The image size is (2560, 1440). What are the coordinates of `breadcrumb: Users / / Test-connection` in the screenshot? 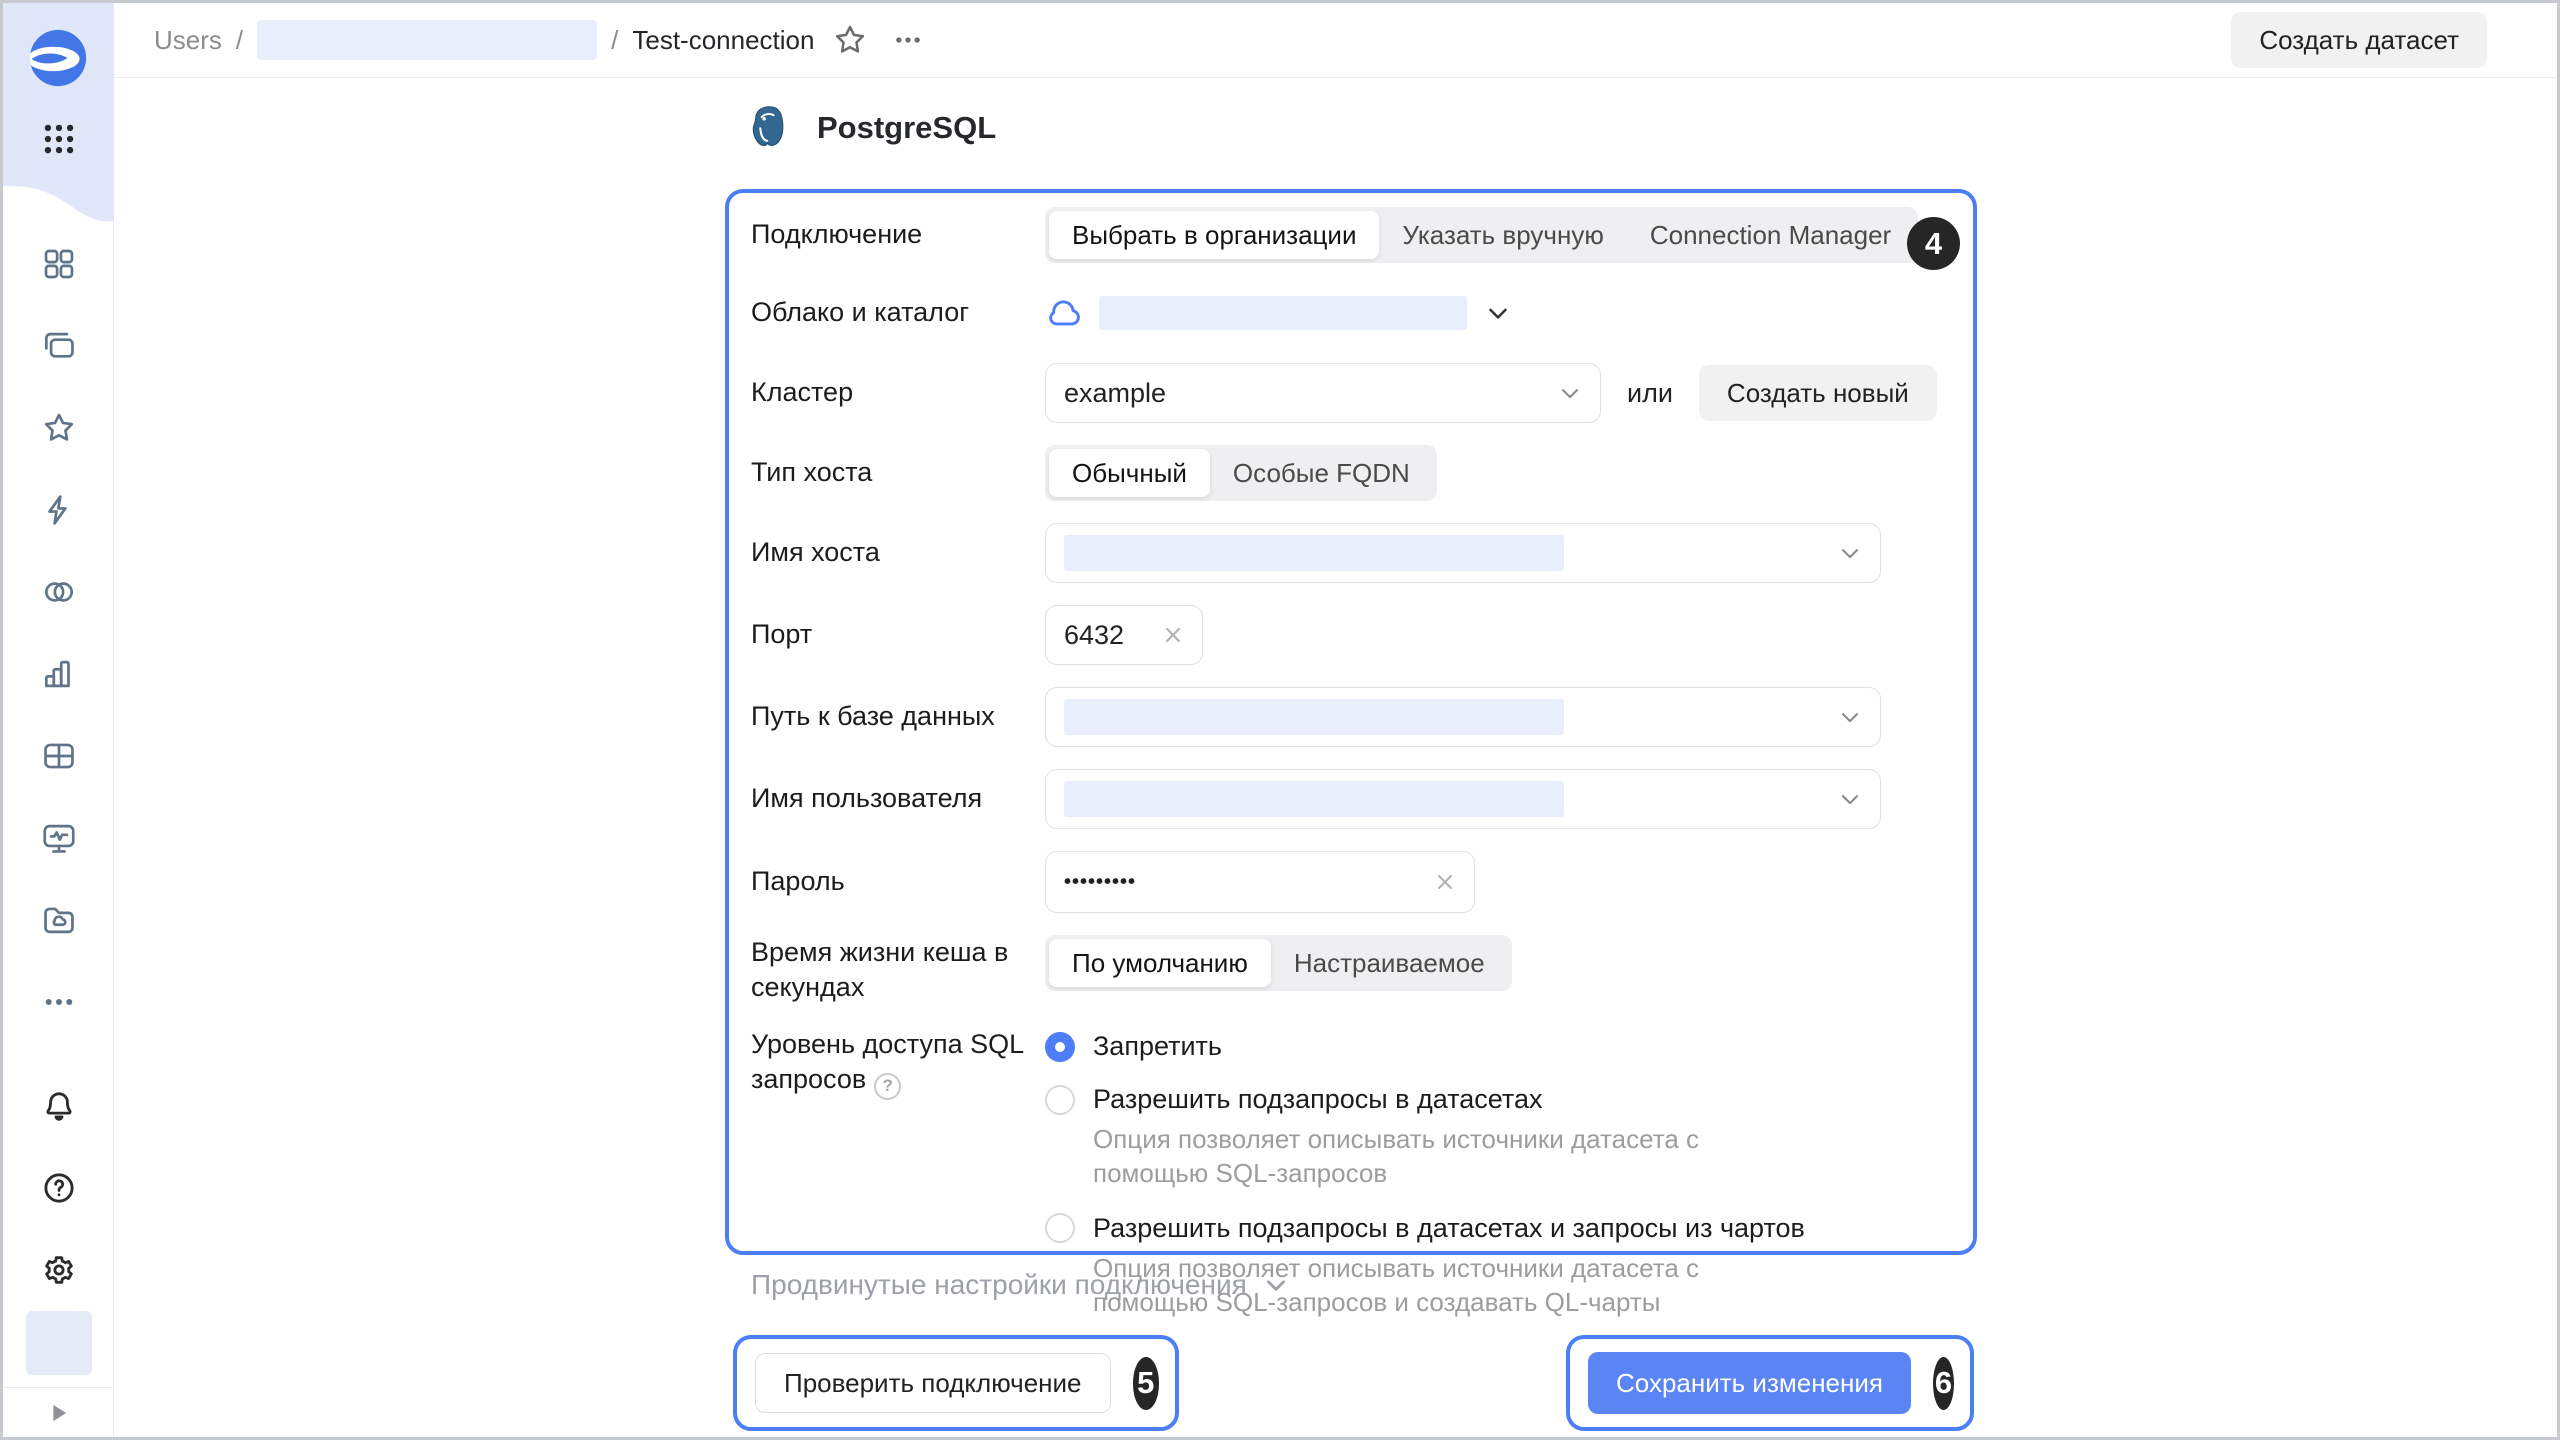 It's located at (542, 40).